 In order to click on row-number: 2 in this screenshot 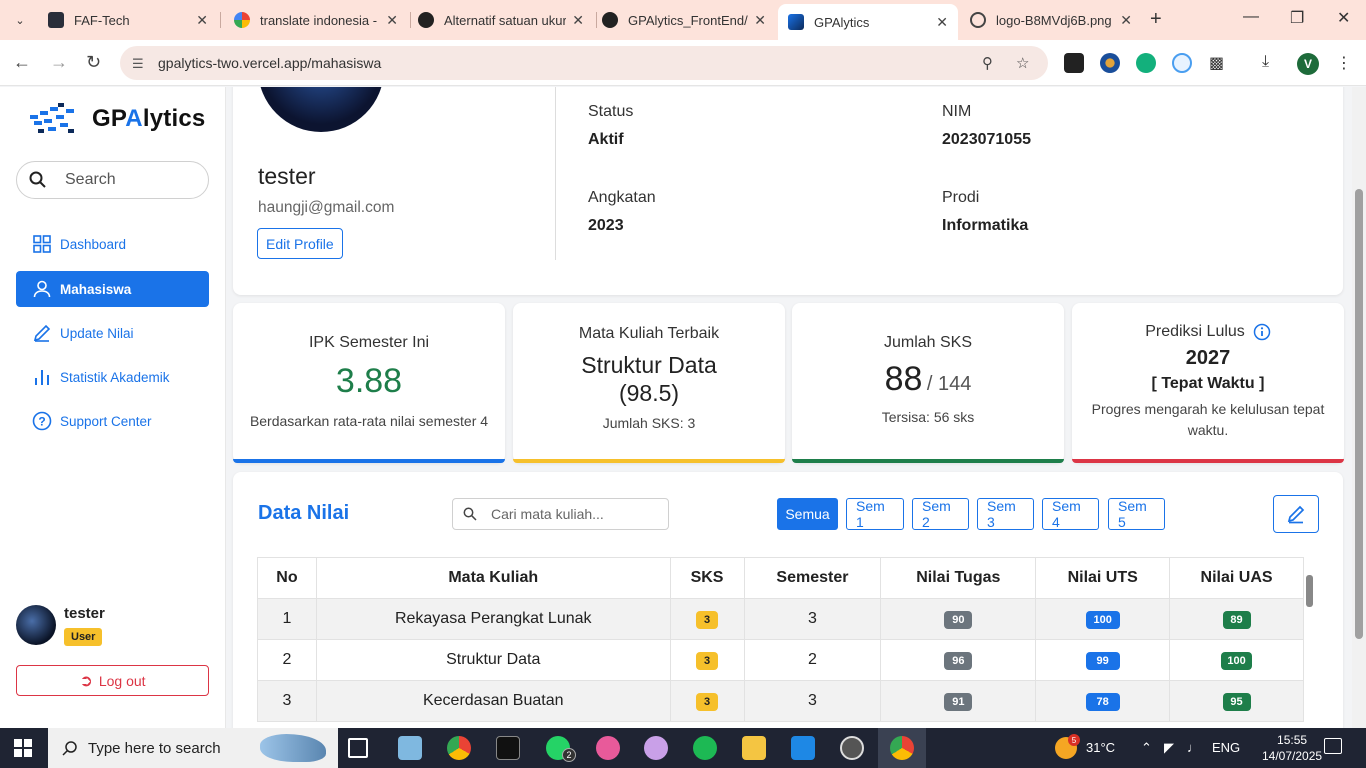, I will do `click(287, 660)`.